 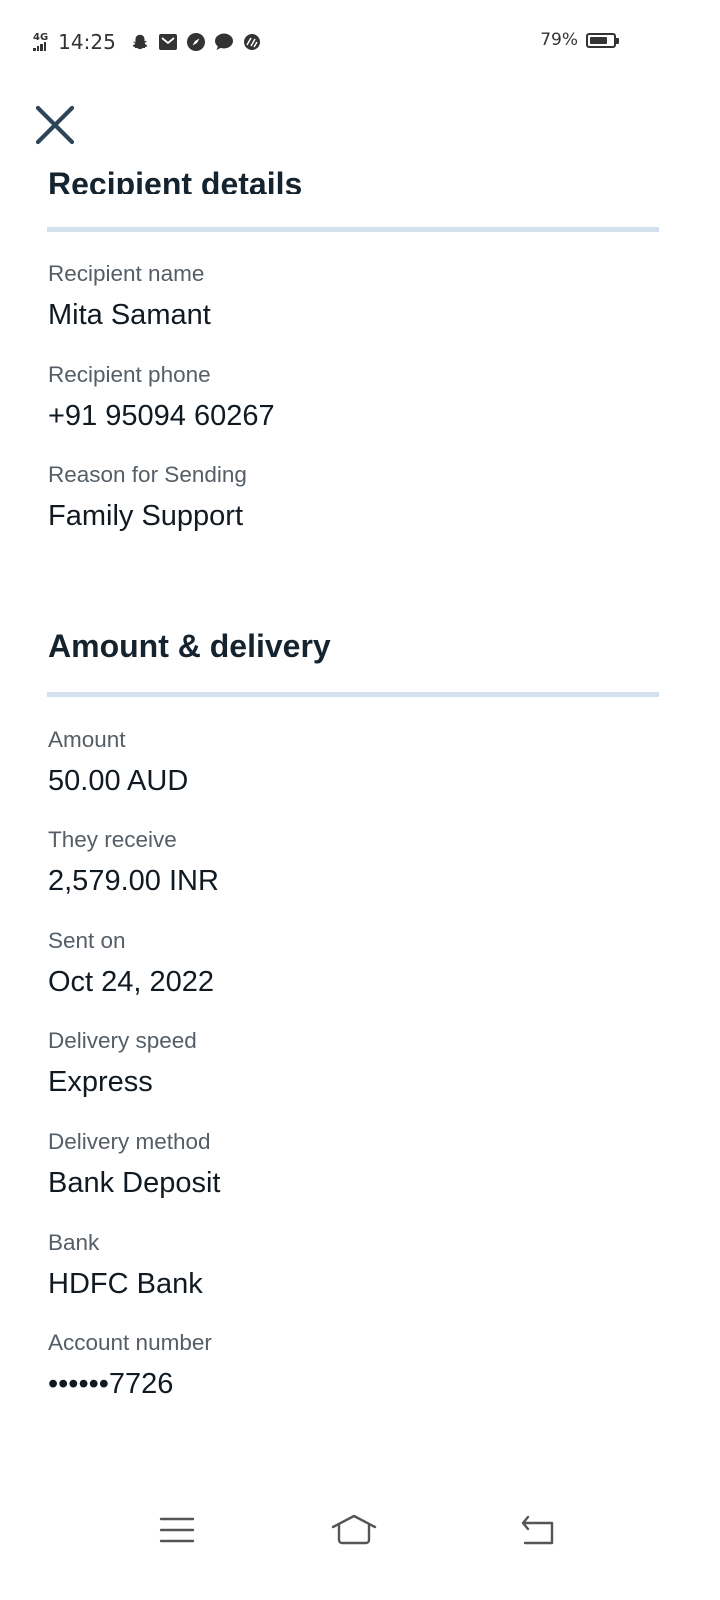 I want to click on back-button, so click(x=538, y=1530).